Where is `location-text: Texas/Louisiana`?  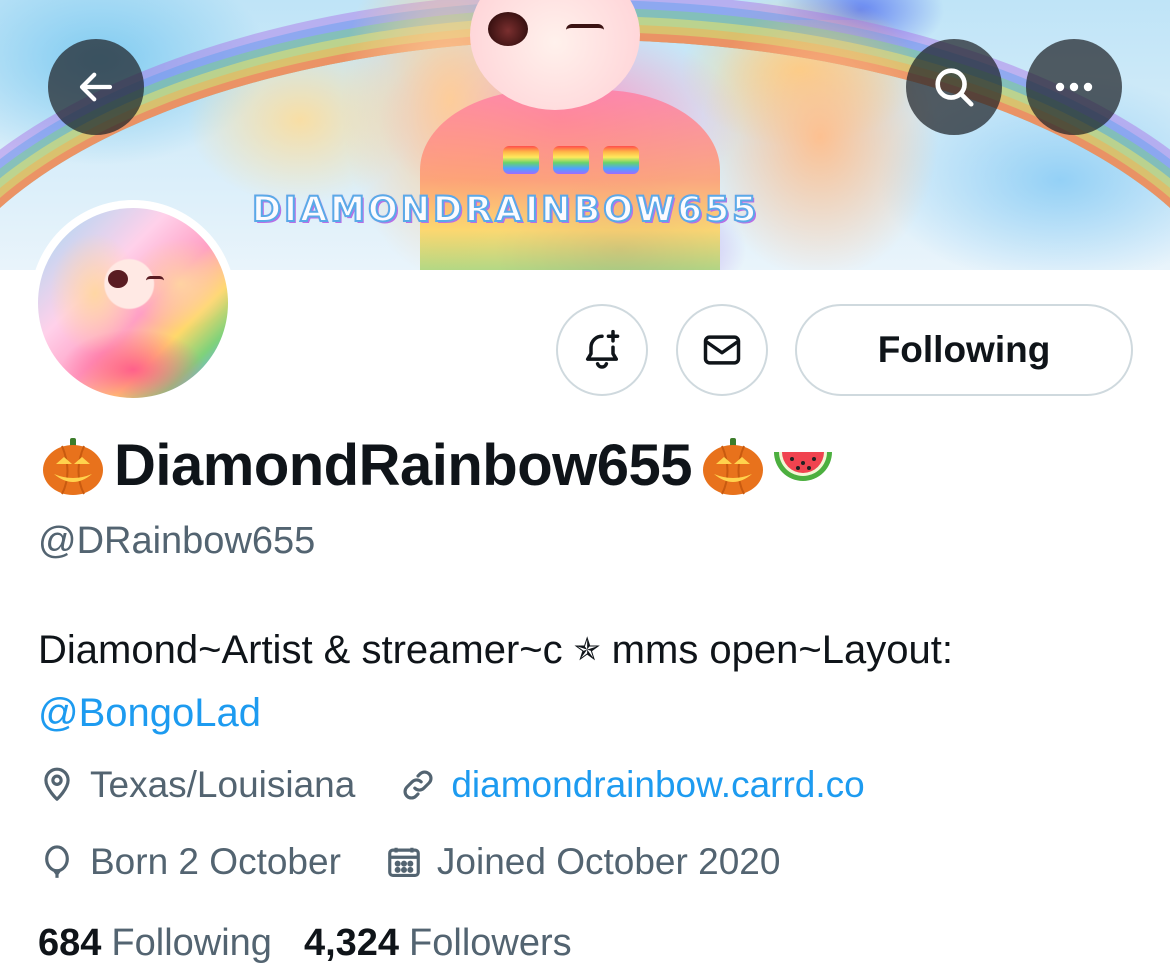
location-text: Texas/Louisiana is located at coordinates (223, 784).